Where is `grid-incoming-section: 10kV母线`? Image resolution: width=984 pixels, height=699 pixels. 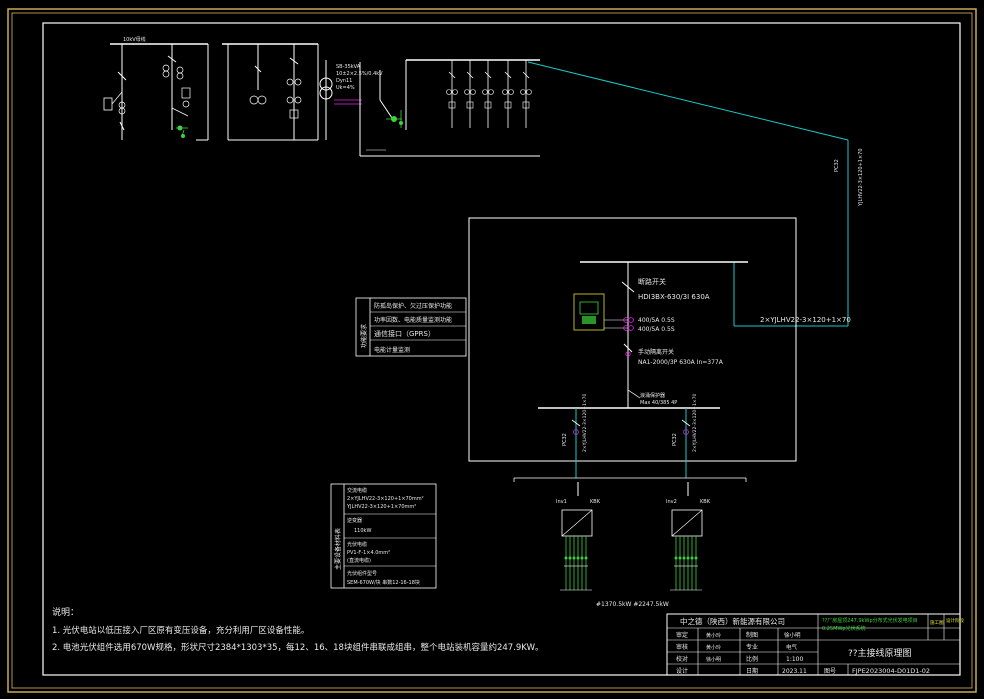 grid-incoming-section: 10kV母线 is located at coordinates (156, 88).